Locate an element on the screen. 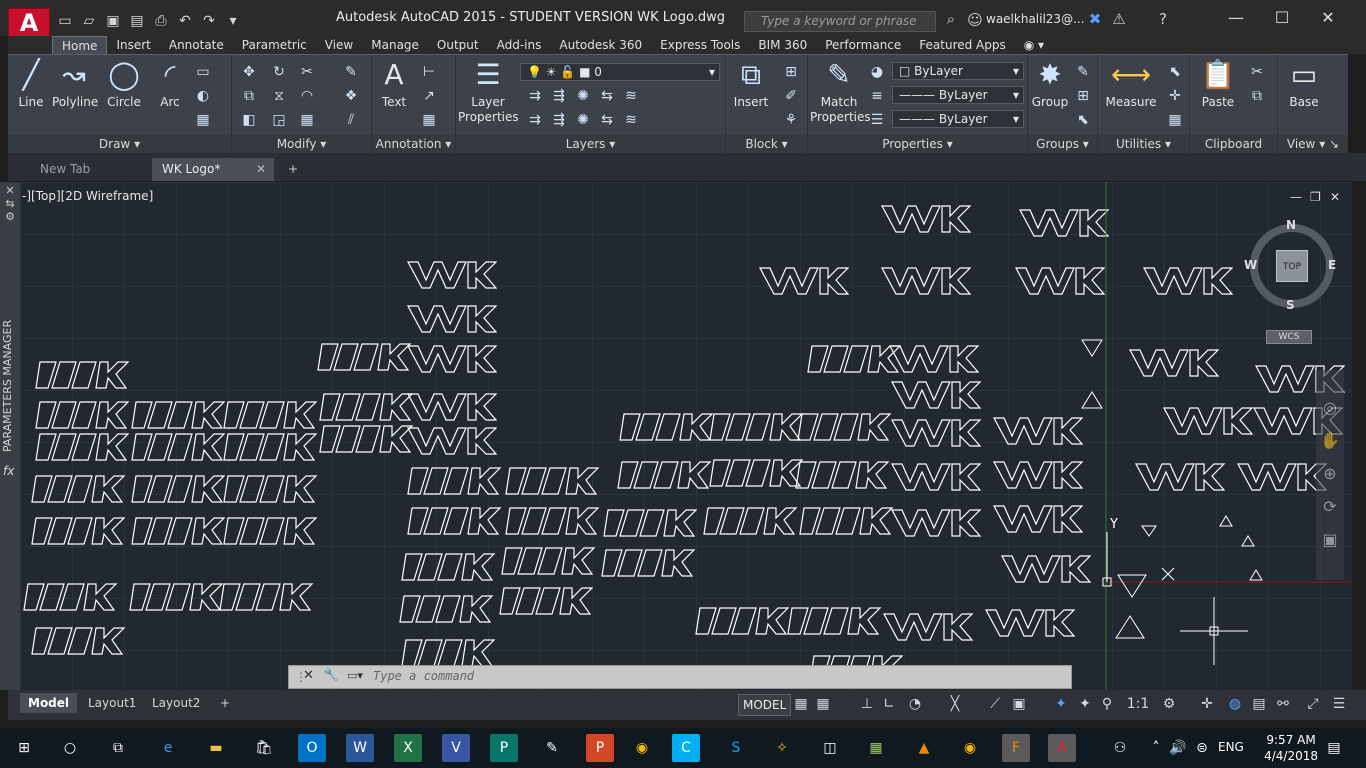 This screenshot has width=1366, height=768. color-dropdown: □ ByLayer ▾ is located at coordinates (958, 71).